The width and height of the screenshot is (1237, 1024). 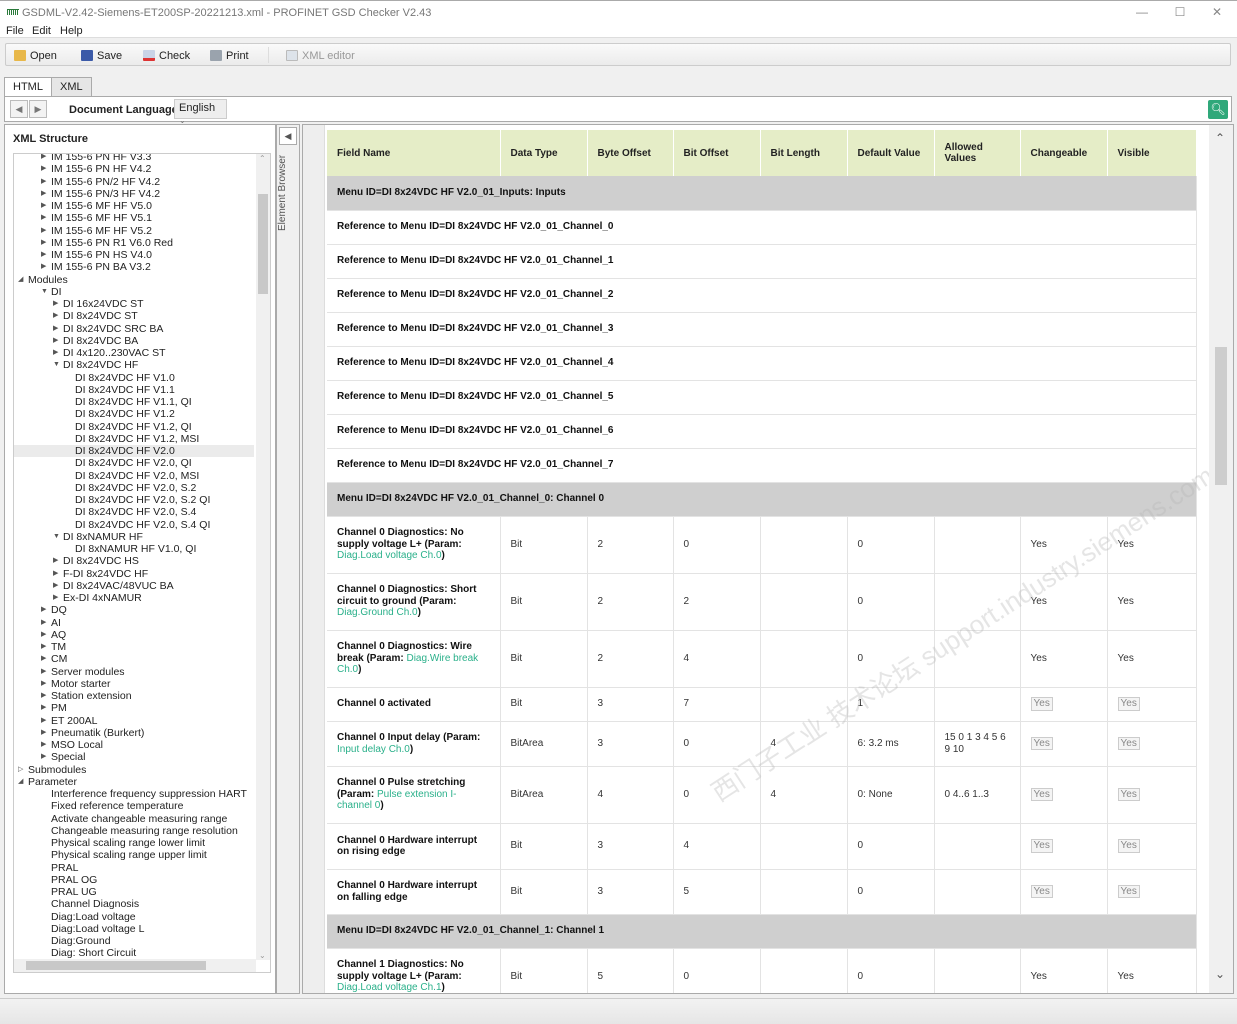 I want to click on menu-edit: Edit, so click(x=41, y=31).